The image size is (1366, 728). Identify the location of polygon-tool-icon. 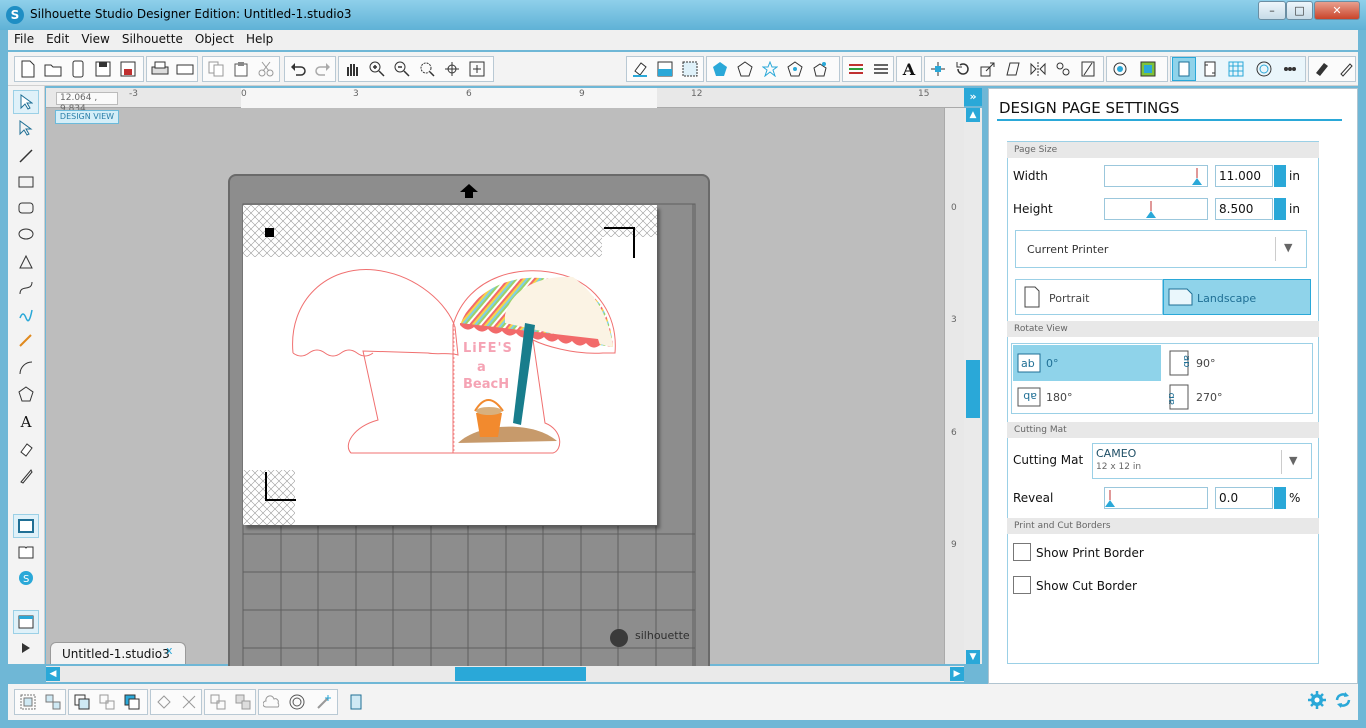
(26, 262).